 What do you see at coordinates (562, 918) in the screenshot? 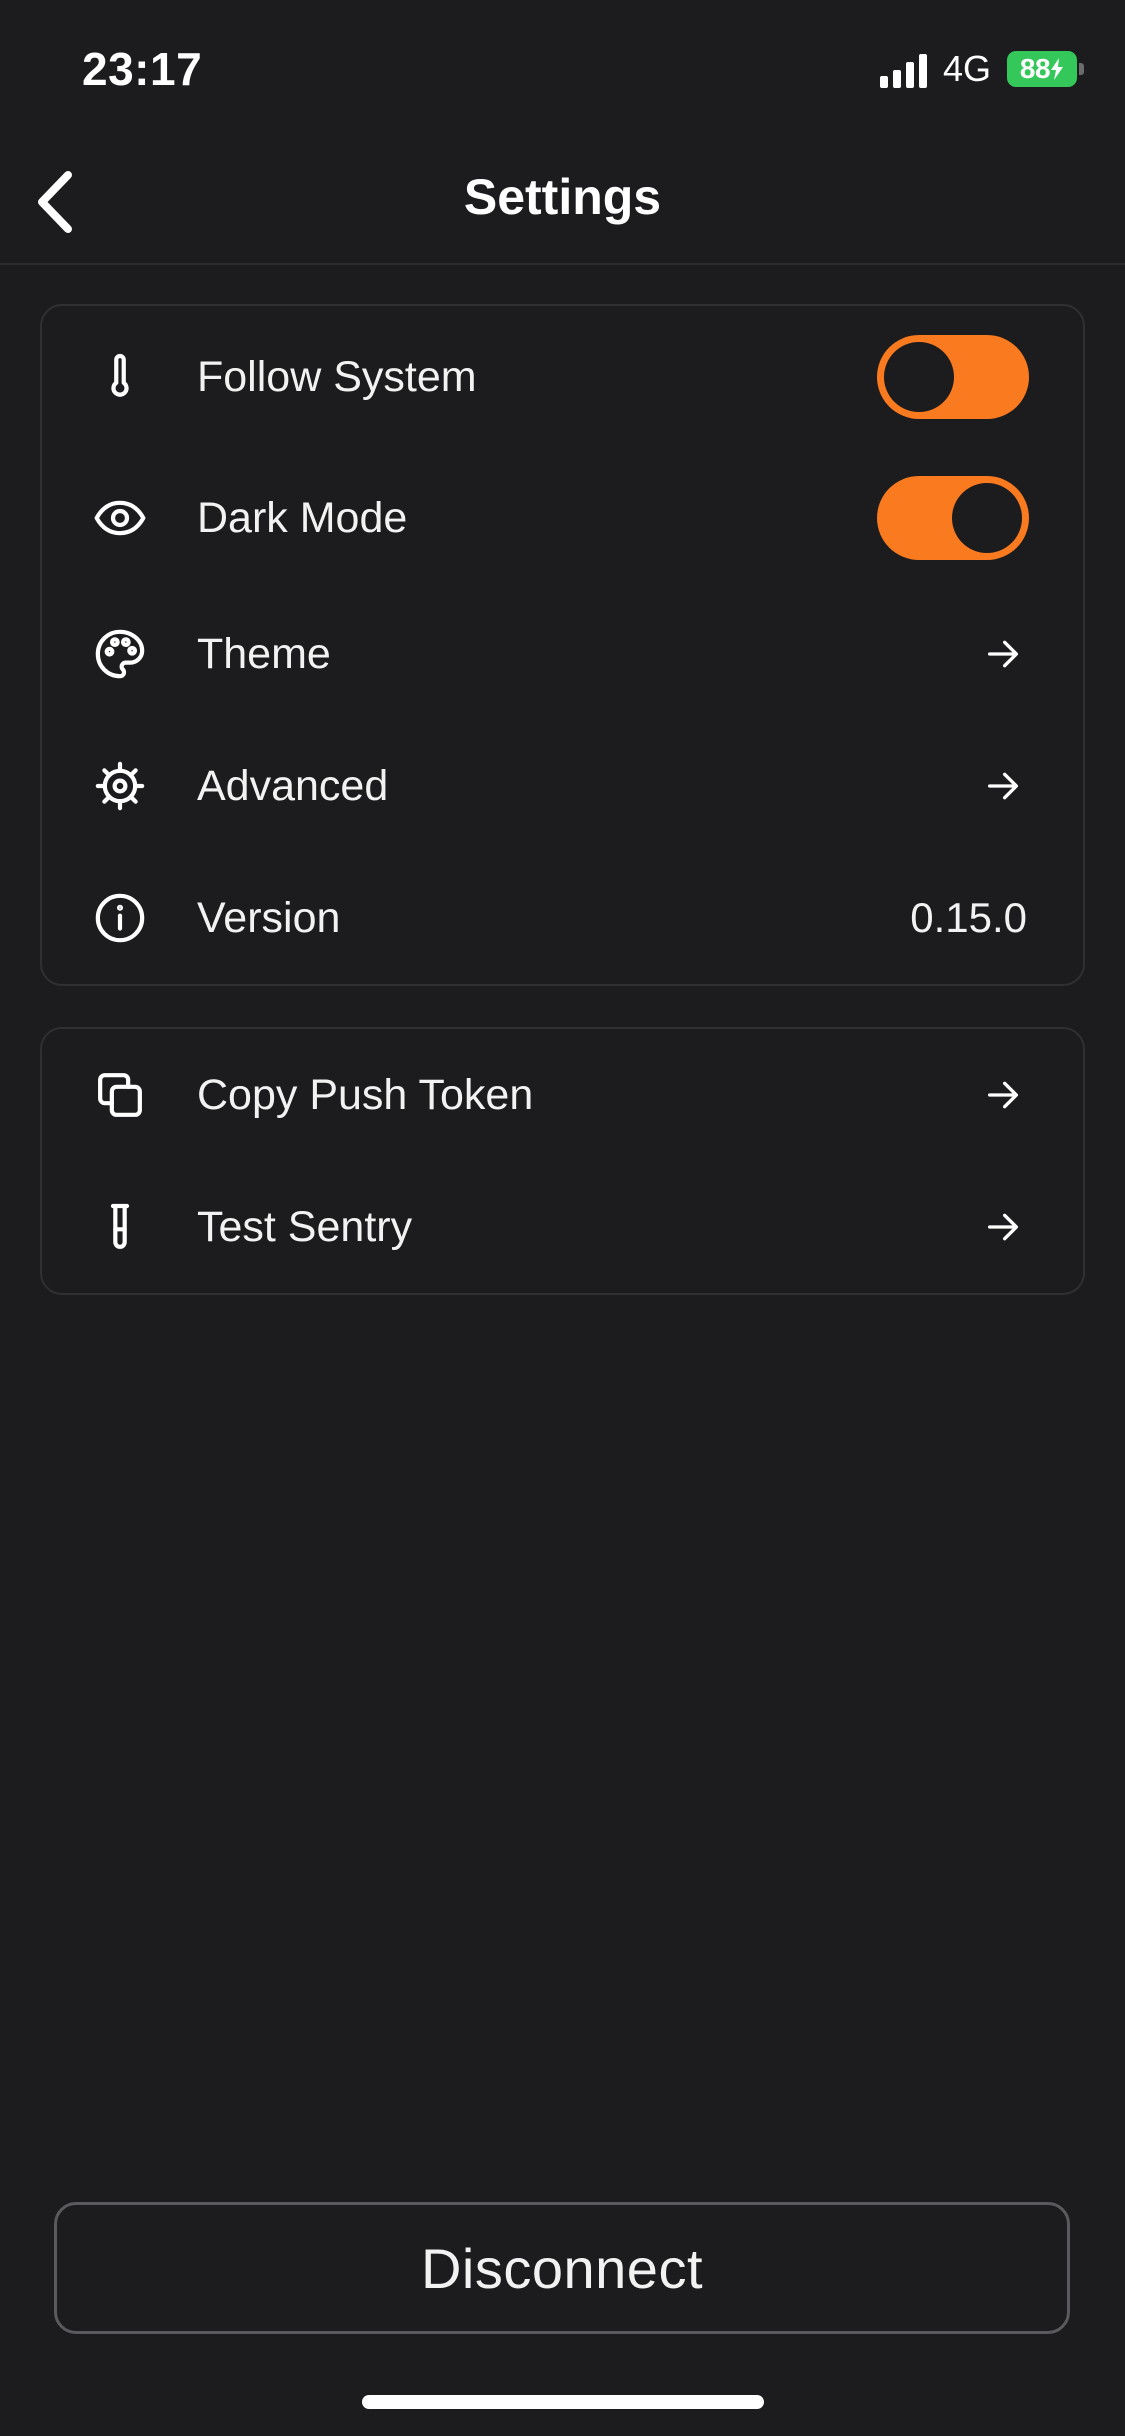
I see `version-row: Version 0.15.0` at bounding box center [562, 918].